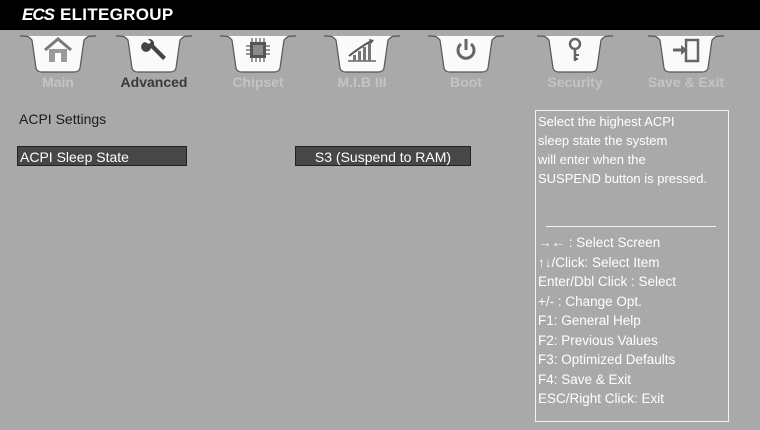  I want to click on key-legend-item: →← : Select Screen, so click(599, 242).